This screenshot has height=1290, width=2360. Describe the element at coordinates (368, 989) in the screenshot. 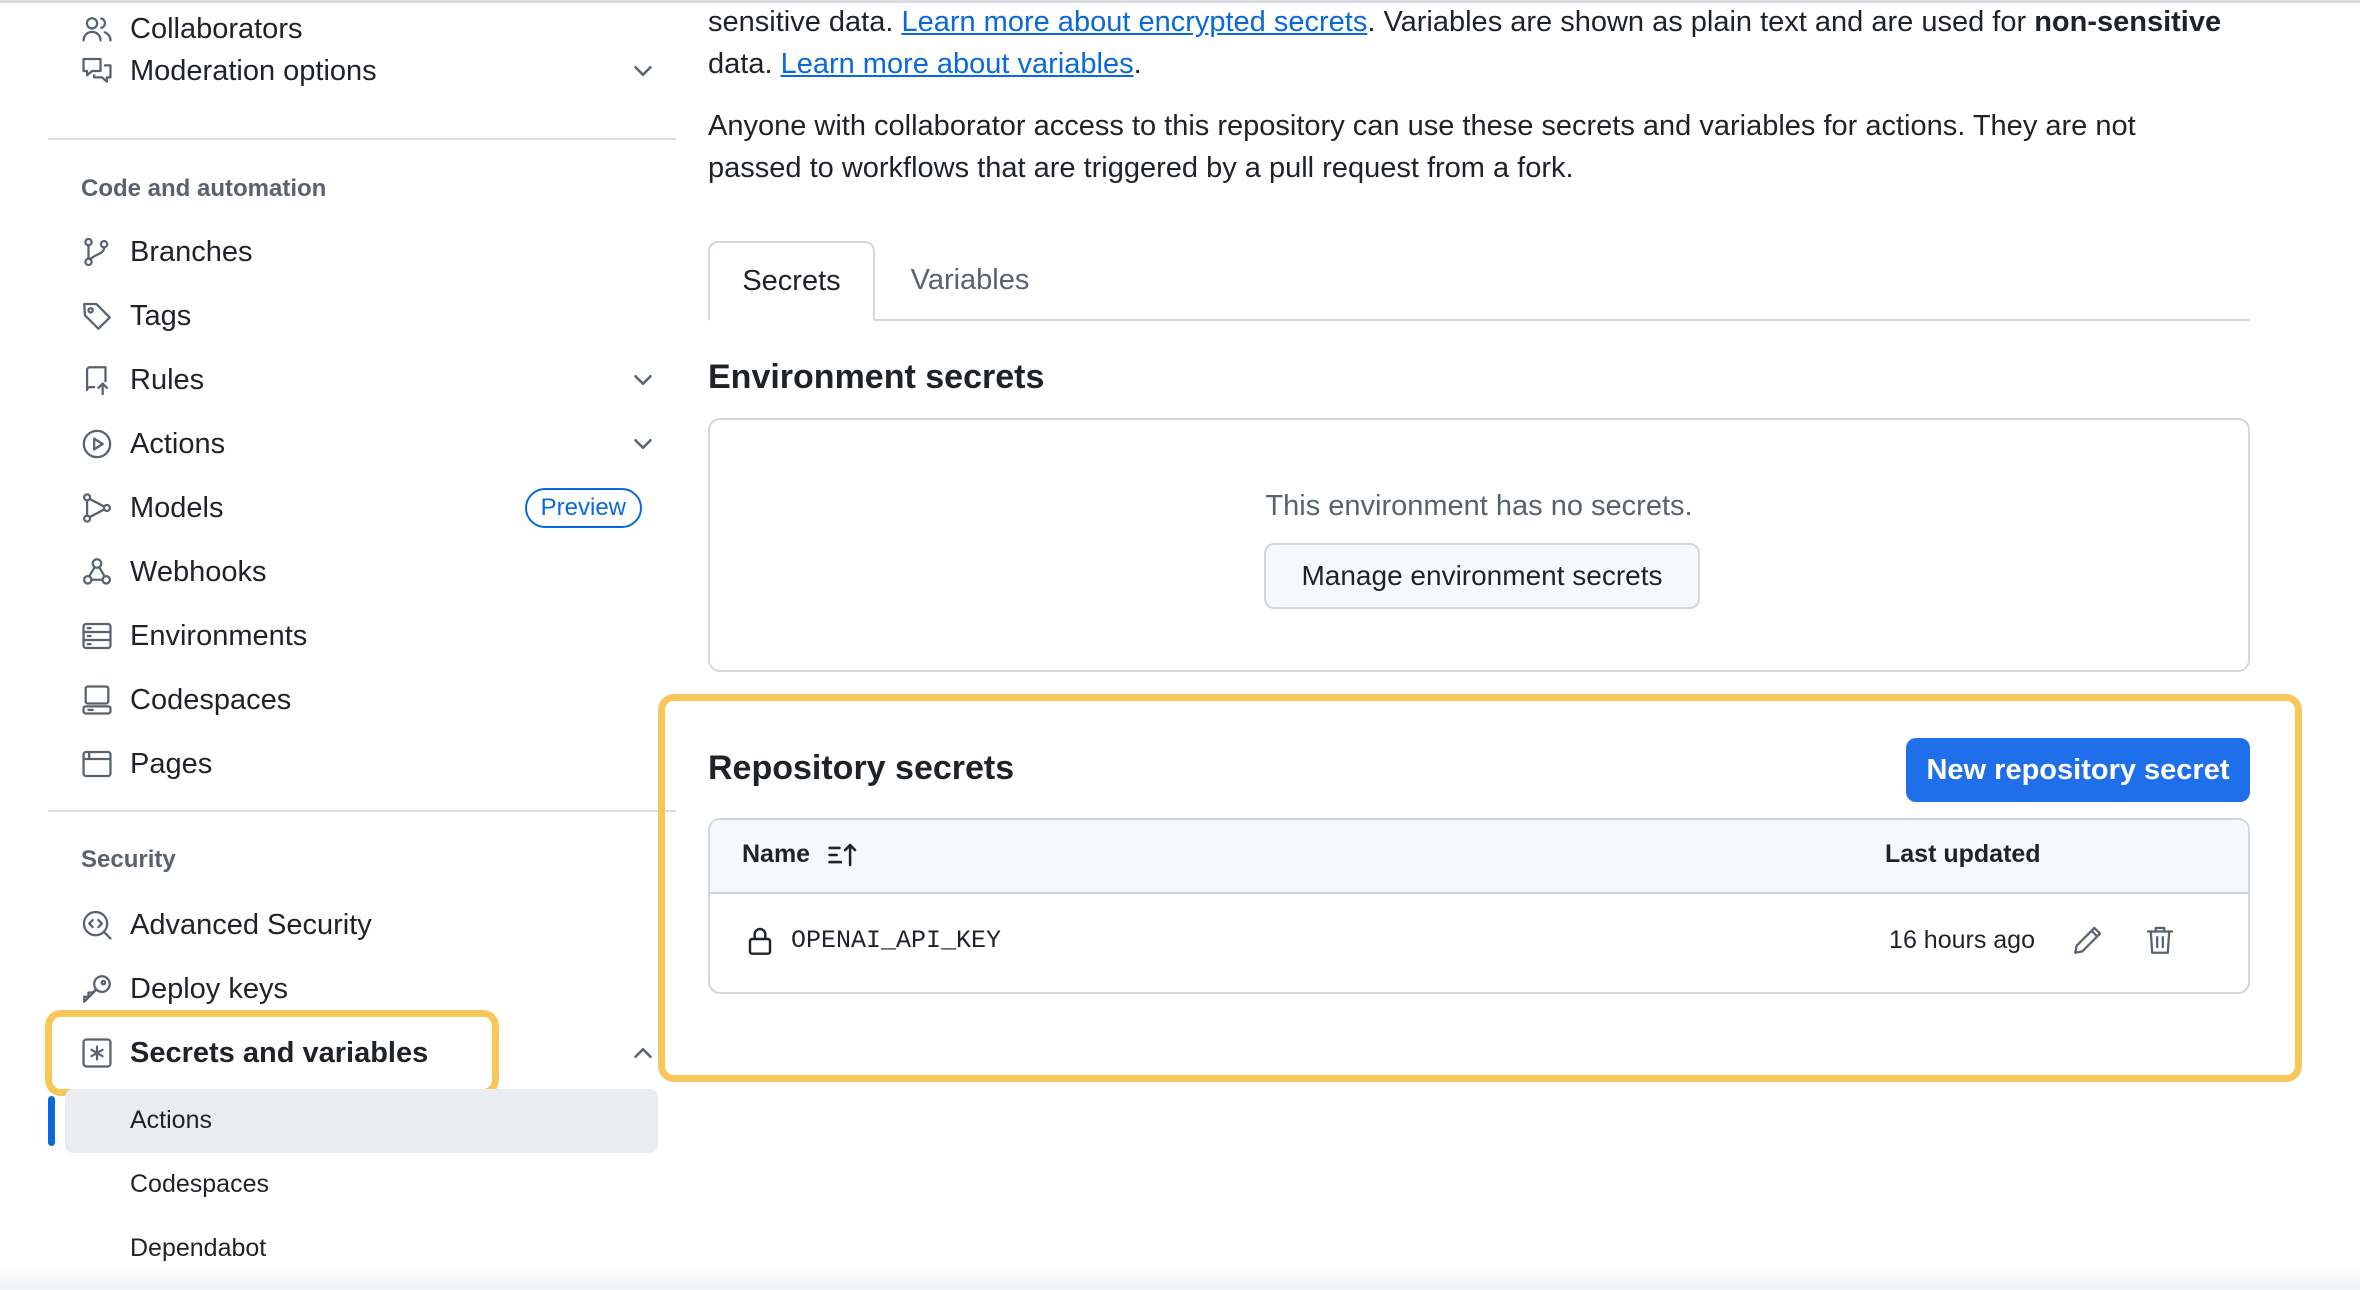

I see `sidebar-item-deploy-keys: Deploy keys` at that location.